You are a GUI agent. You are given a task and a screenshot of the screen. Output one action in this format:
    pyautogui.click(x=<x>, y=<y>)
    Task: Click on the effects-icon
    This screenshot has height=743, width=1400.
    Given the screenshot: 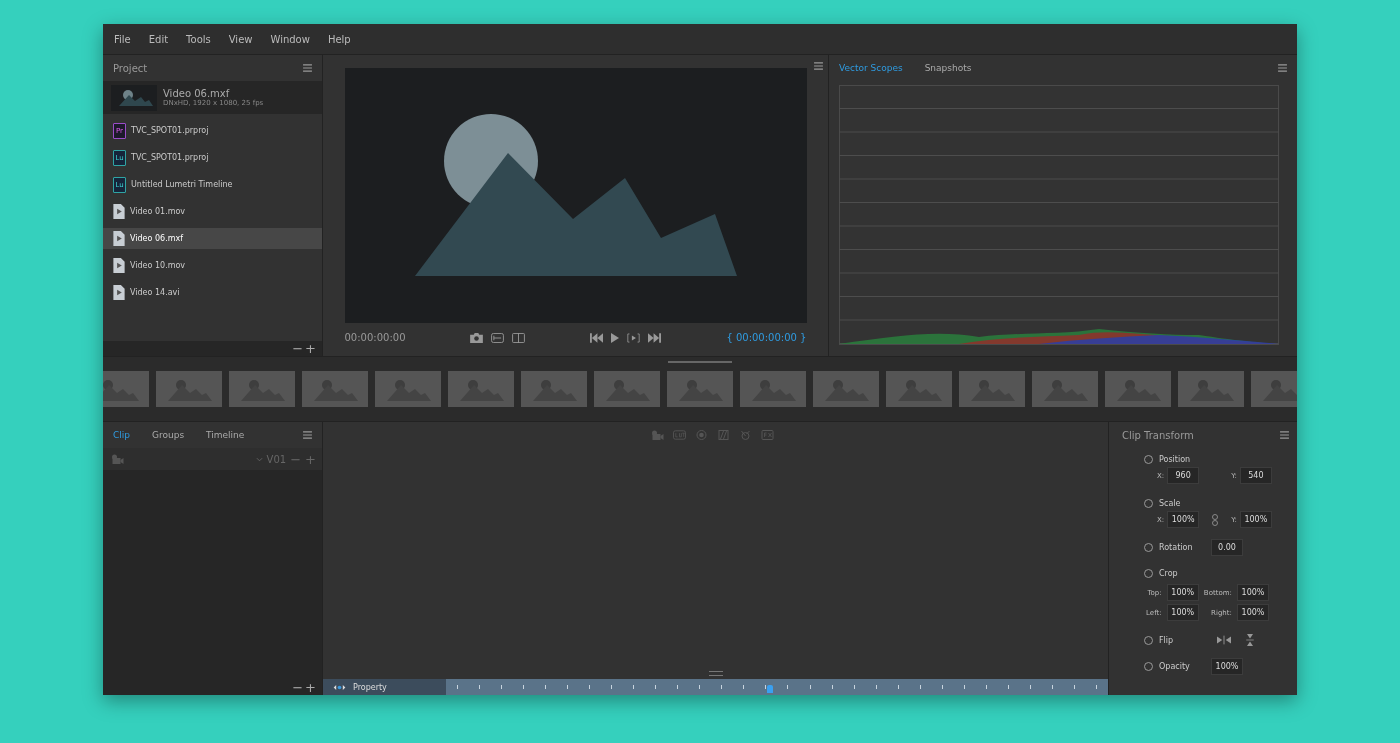 What is the action you would take?
    pyautogui.click(x=767, y=435)
    